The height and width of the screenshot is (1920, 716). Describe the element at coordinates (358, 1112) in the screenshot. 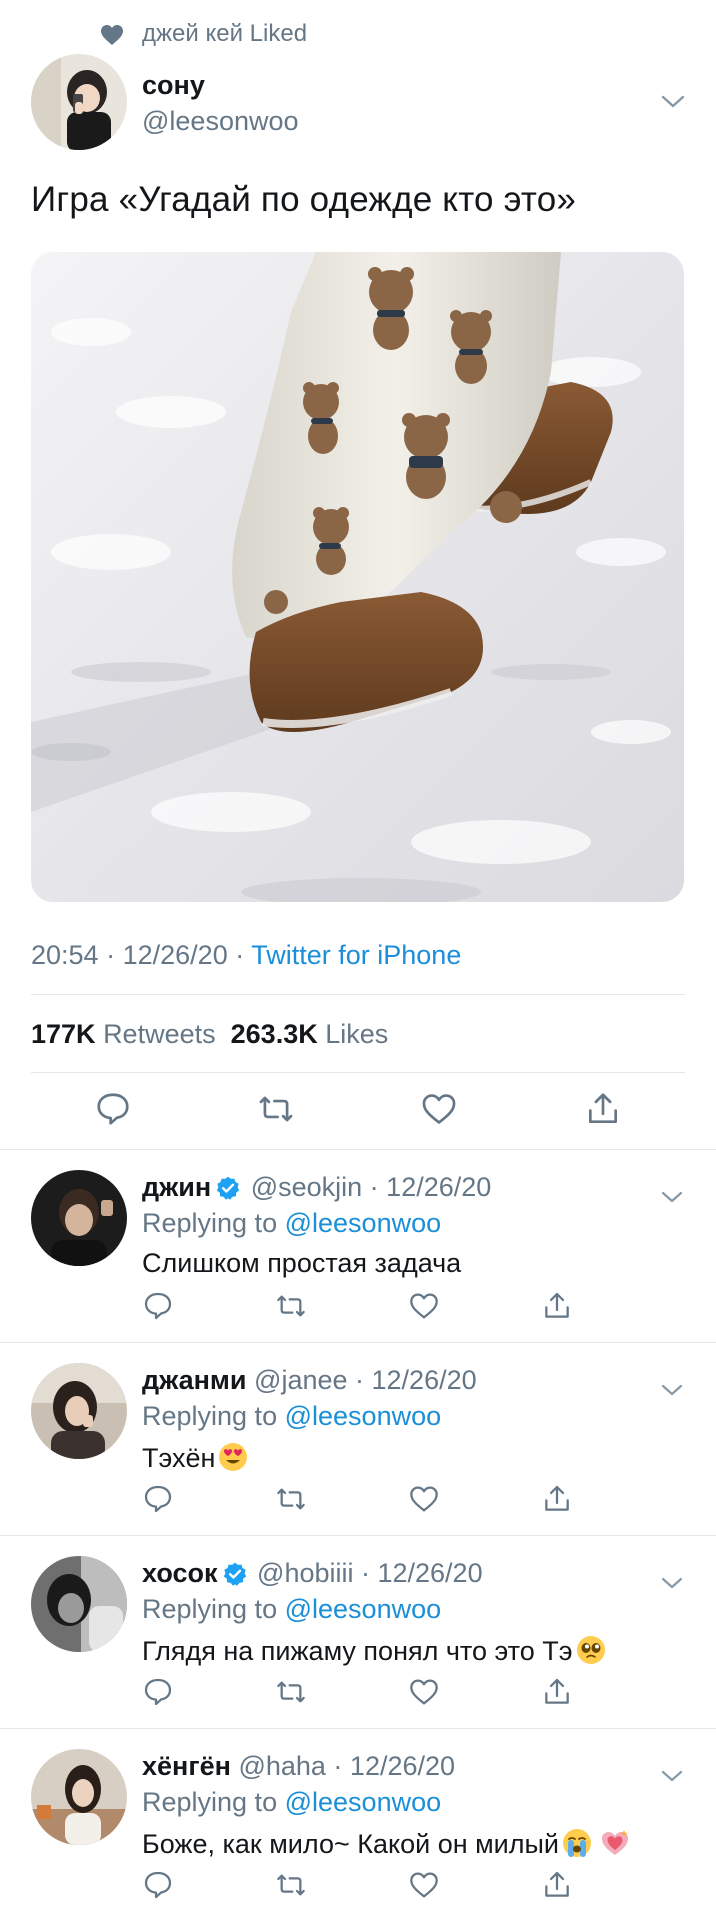

I see `tweet-action-bar` at that location.